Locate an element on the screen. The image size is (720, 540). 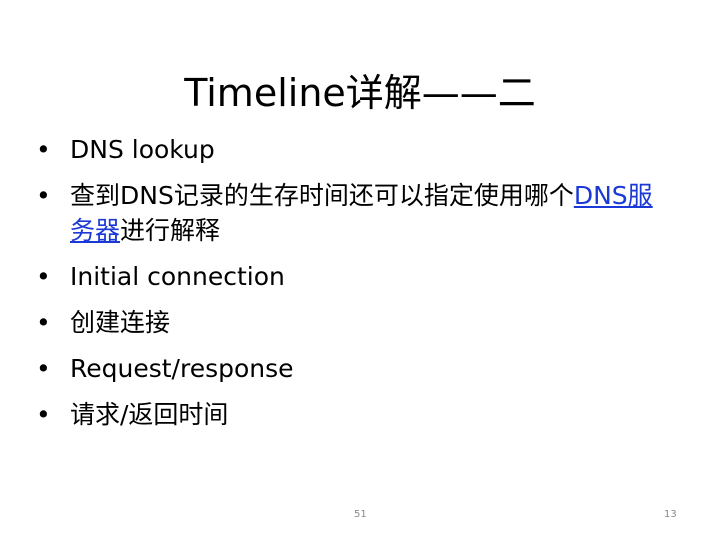
slide-title: Timeline详解——二 is located at coordinates (360, 93).